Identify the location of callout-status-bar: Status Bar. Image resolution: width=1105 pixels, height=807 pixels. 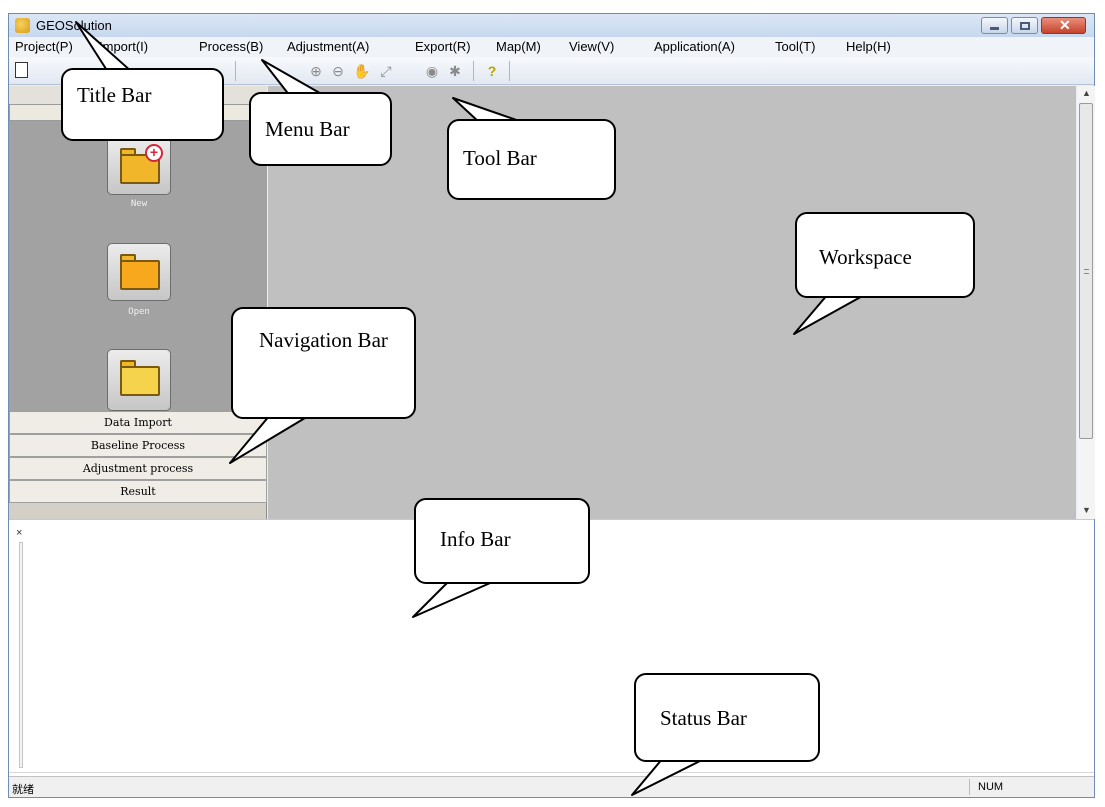
(727, 717).